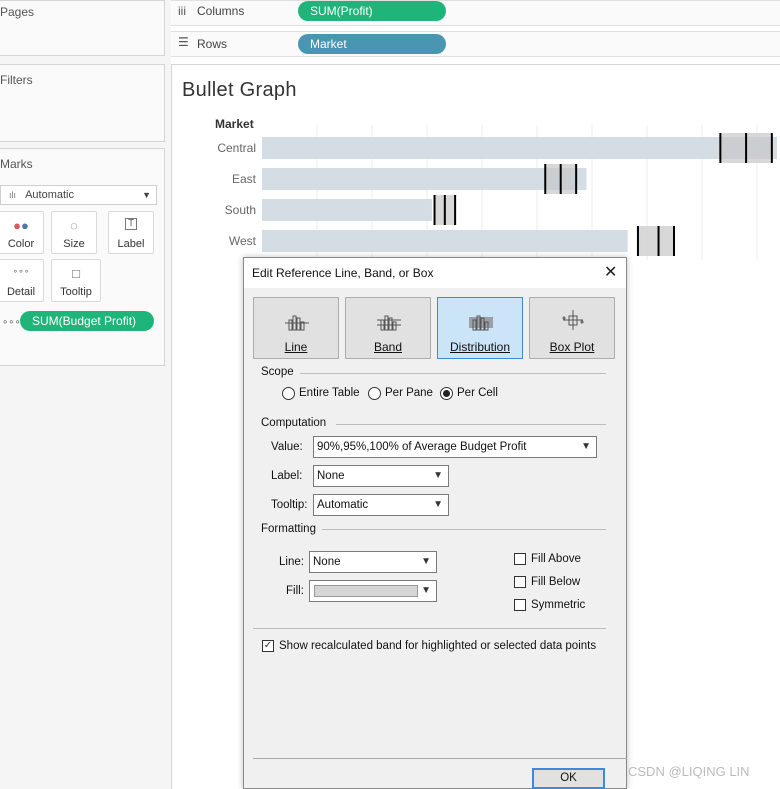 This screenshot has height=789, width=780. Describe the element at coordinates (329, 393) in the screenshot. I see `scope-entire-table-label: Entire Table` at that location.